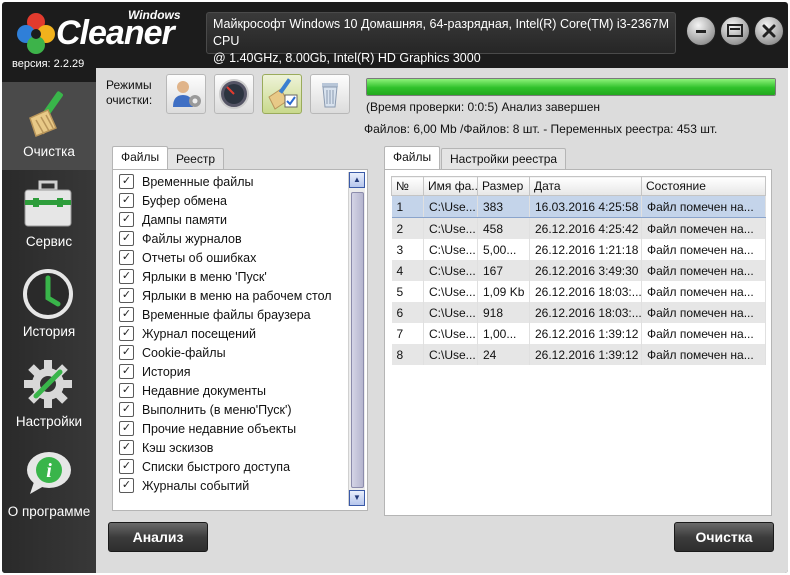 The width and height of the screenshot is (790, 575). Describe the element at coordinates (357, 180) in the screenshot. I see `scroll-up-icon: ▲` at that location.